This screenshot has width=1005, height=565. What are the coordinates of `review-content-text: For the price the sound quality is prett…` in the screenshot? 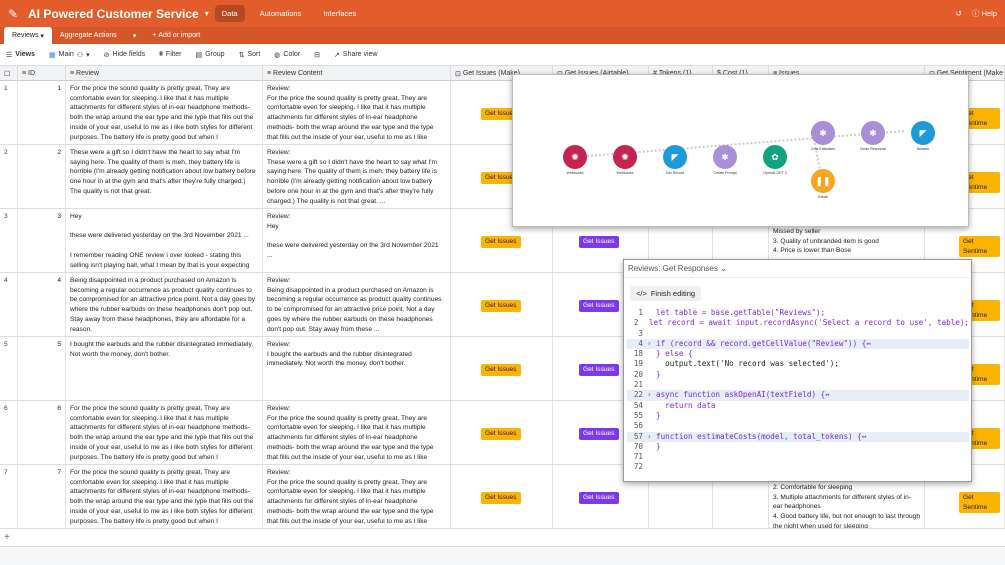 It's located at (351, 437).